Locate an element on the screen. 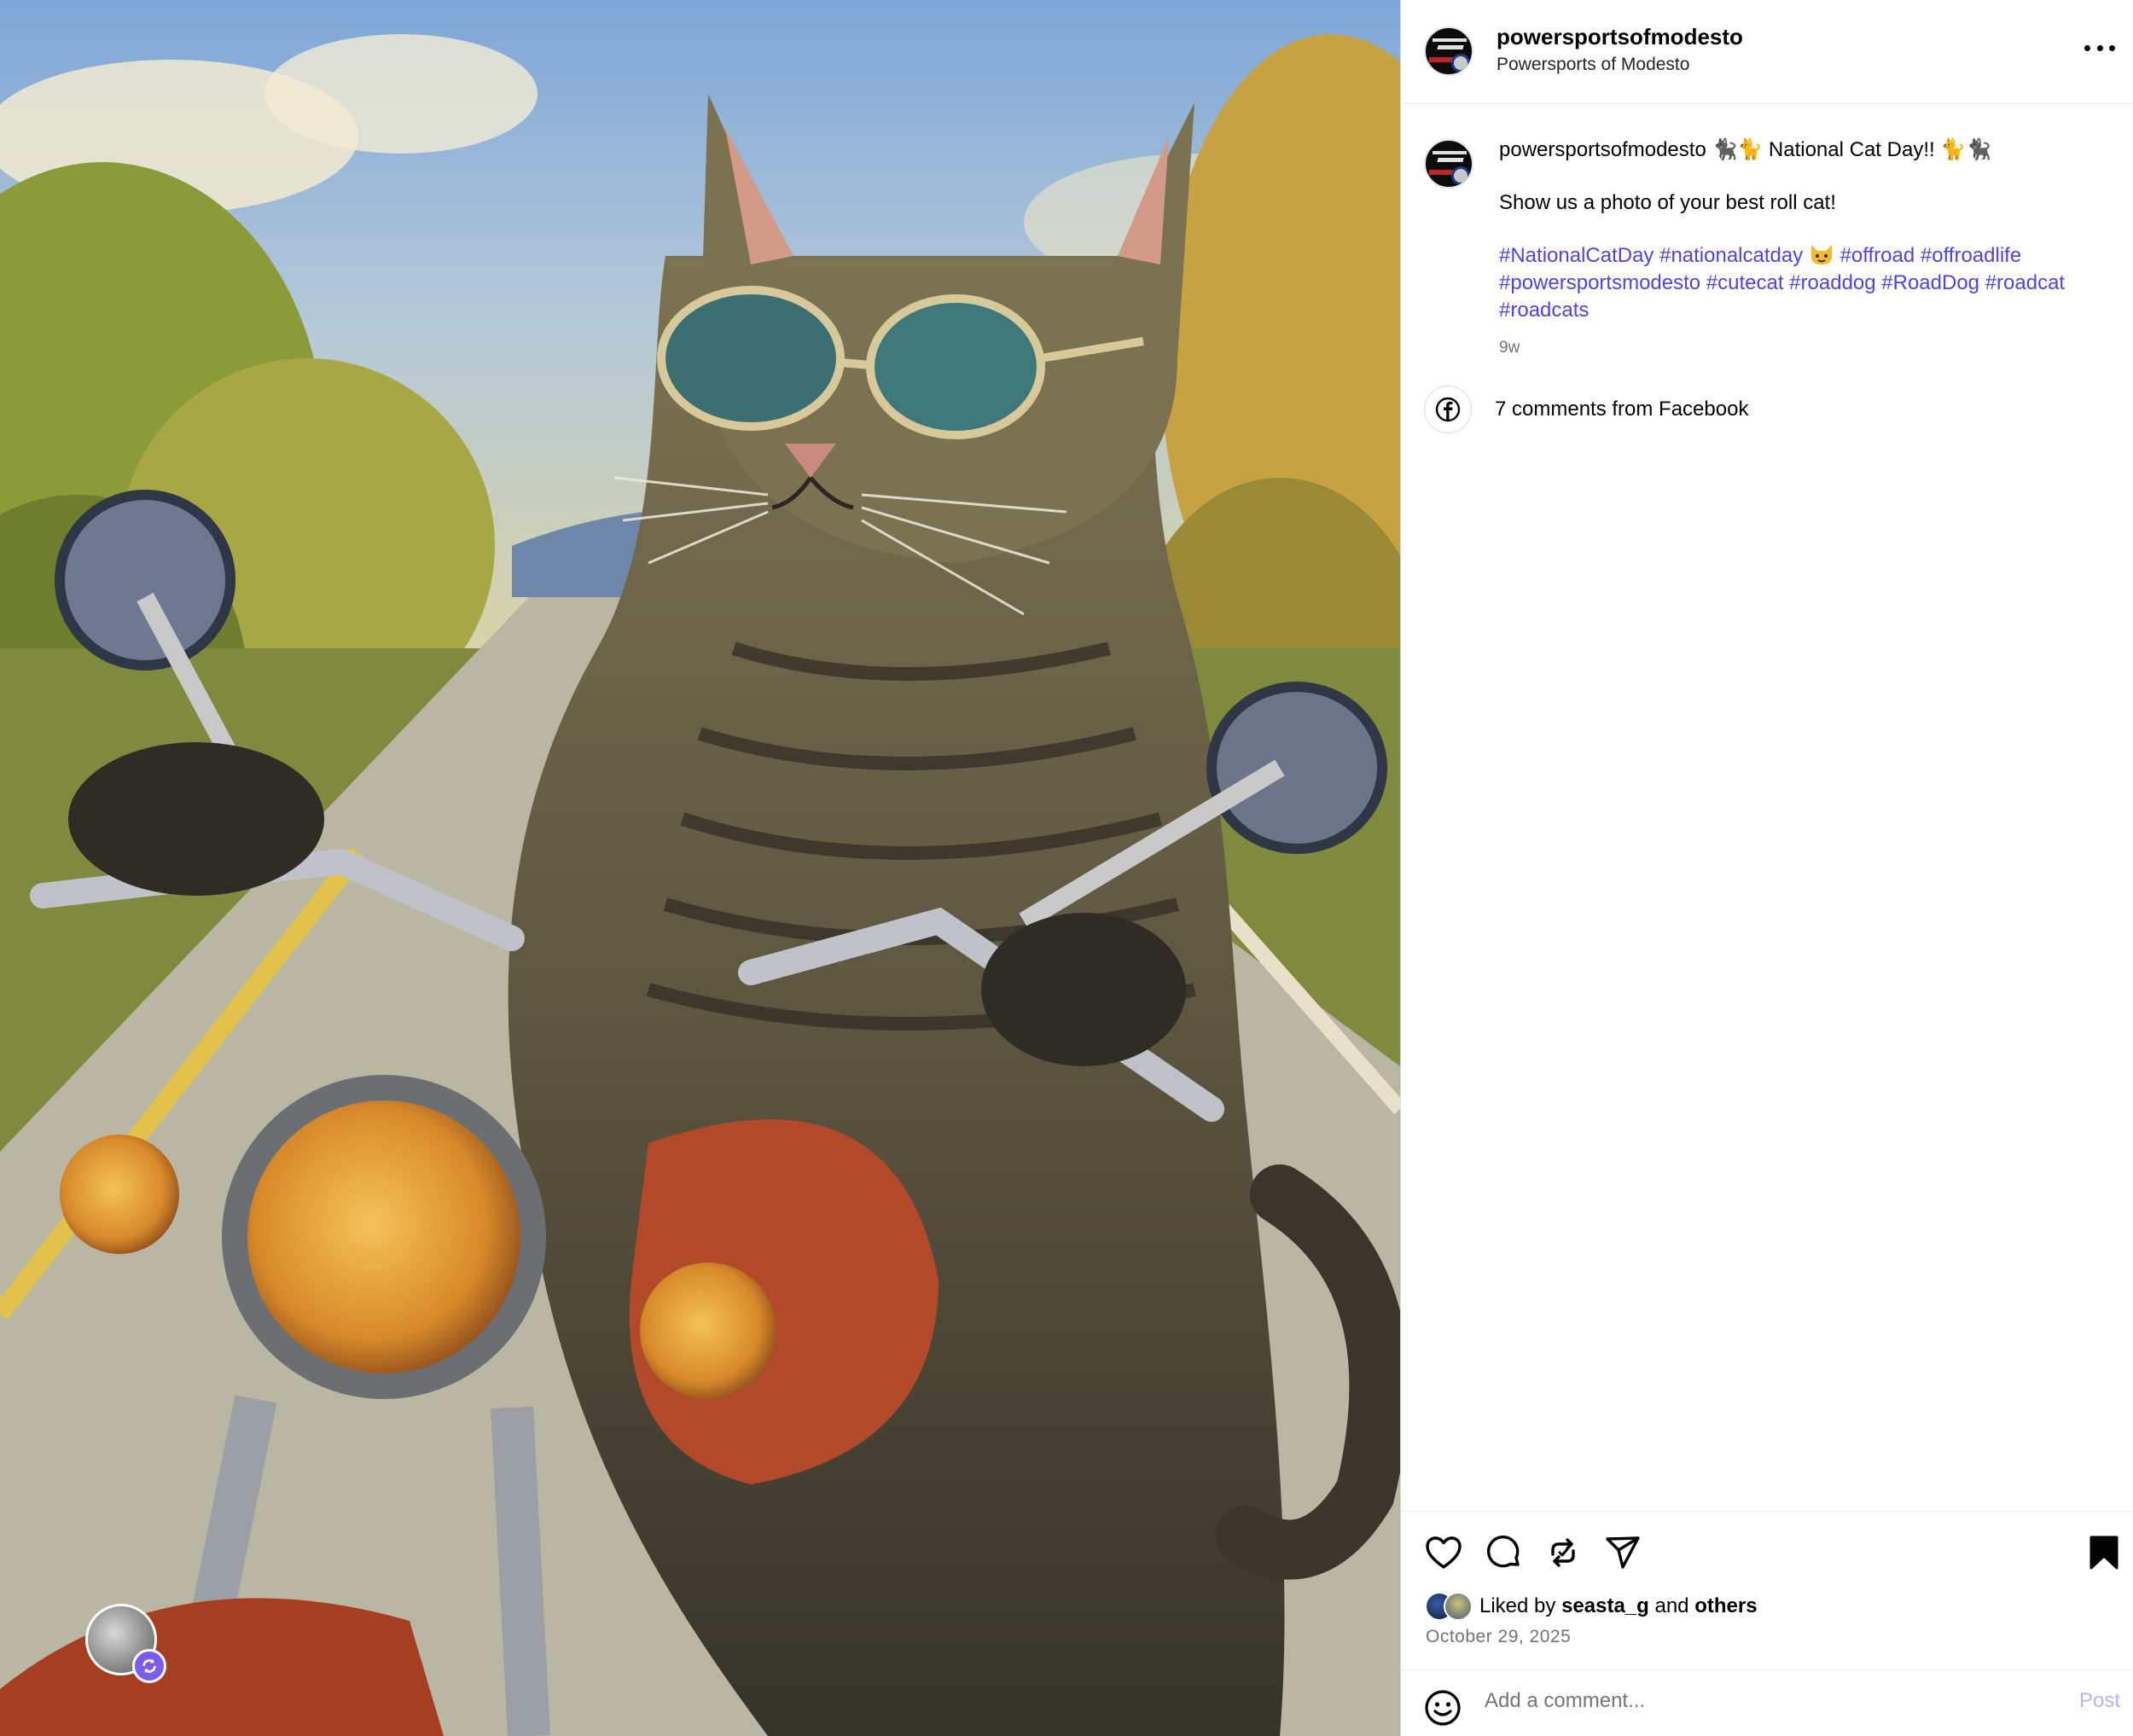 Image resolution: width=2133 pixels, height=1736 pixels. caption-headline: 🐈‍⬛🐈 National Cat Day!! 🐈🐈‍⬛ is located at coordinates (1852, 149).